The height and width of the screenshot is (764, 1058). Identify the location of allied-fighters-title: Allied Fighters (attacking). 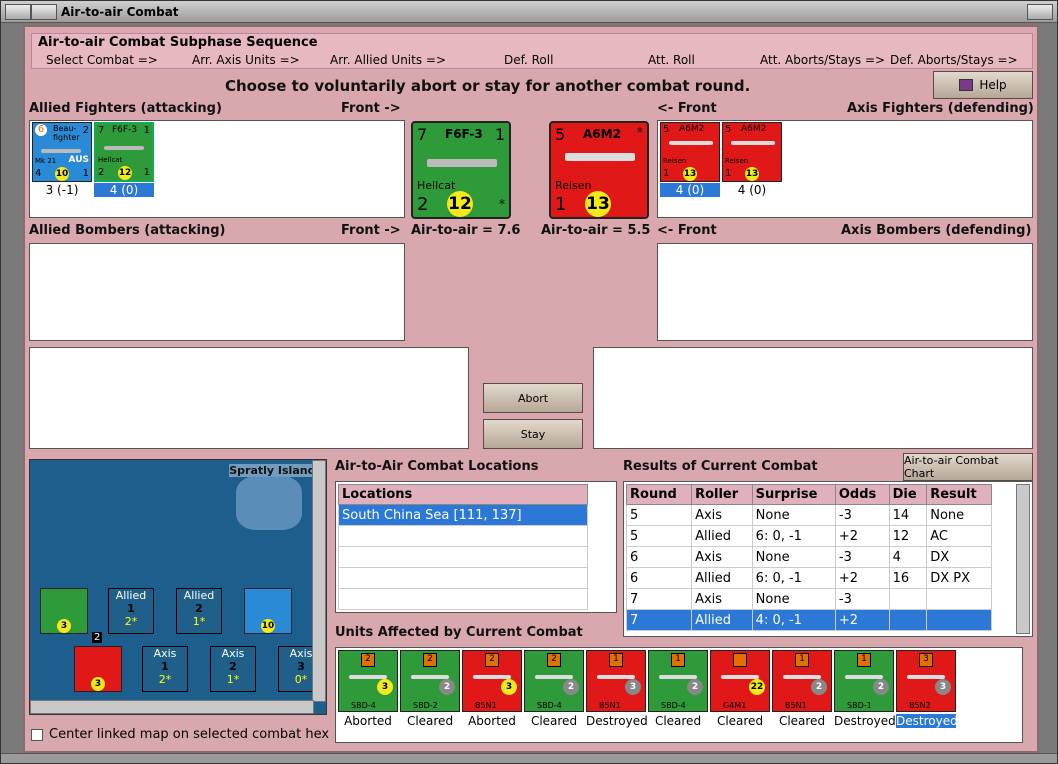
(125, 108).